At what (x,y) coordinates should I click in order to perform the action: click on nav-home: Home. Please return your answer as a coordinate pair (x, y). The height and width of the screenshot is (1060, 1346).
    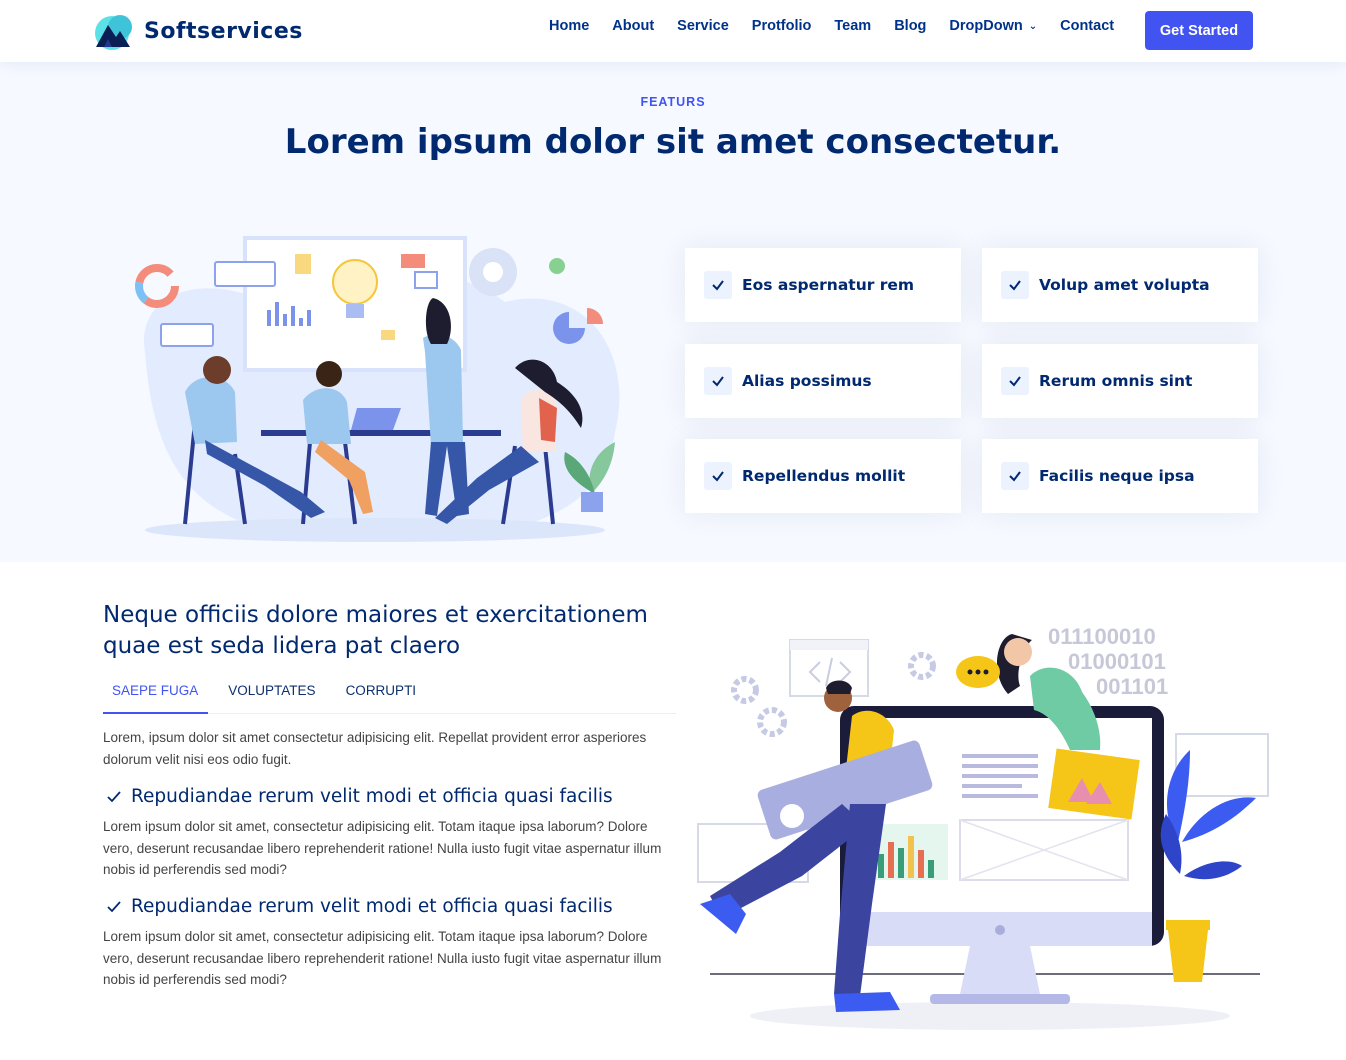
    Looking at the image, I should click on (569, 26).